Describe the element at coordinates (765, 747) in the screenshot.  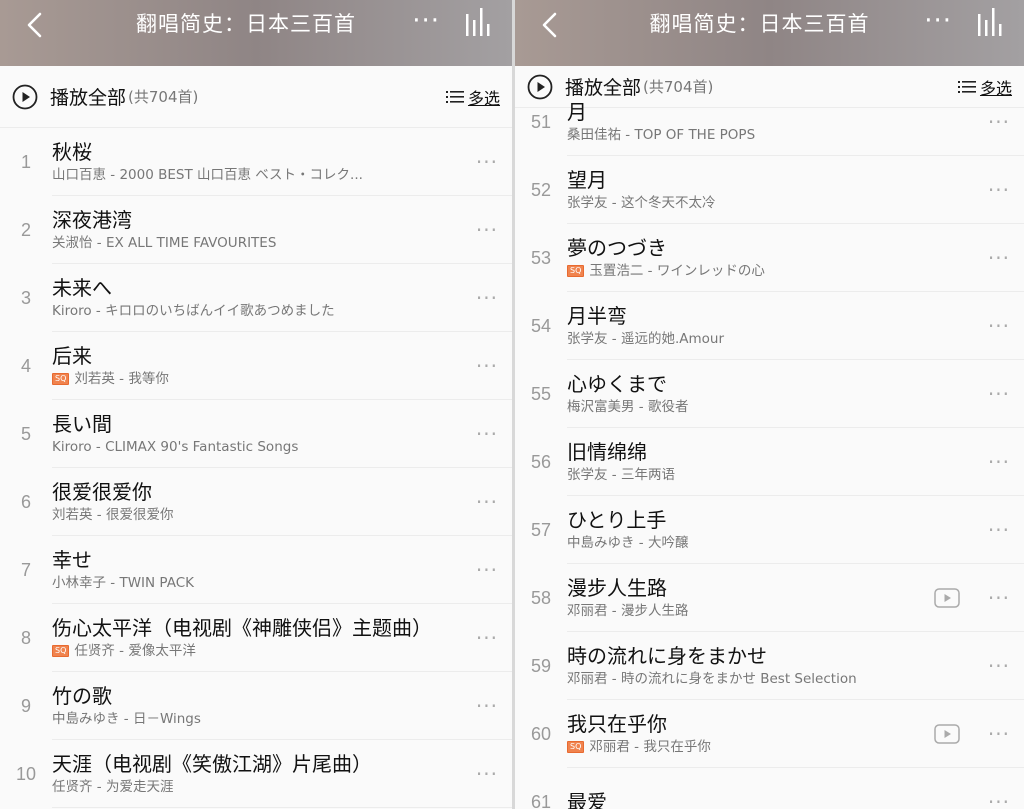
I see `song-subtitle: SQ 邓丽君 - 我只在乎你` at that location.